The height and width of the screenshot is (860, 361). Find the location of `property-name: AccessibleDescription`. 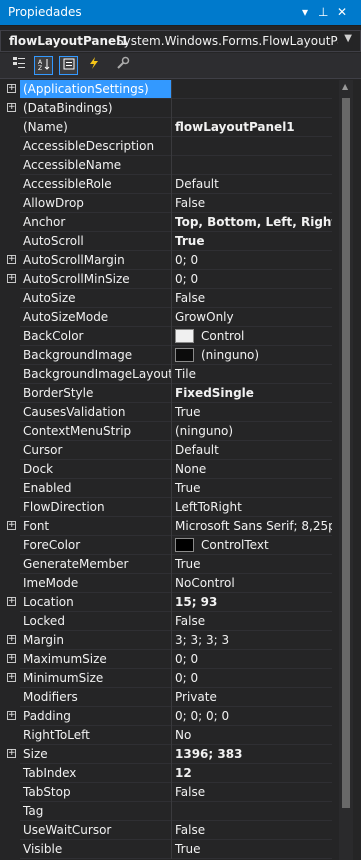

property-name: AccessibleDescription is located at coordinates (95, 146).